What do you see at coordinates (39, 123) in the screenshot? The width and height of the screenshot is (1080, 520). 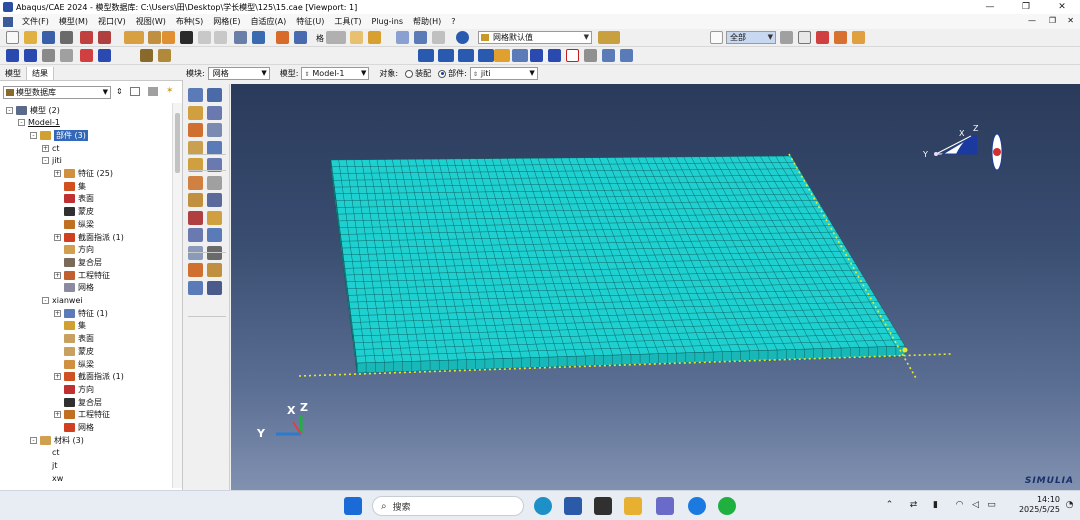 I see `tree-row: - Model-1` at bounding box center [39, 123].